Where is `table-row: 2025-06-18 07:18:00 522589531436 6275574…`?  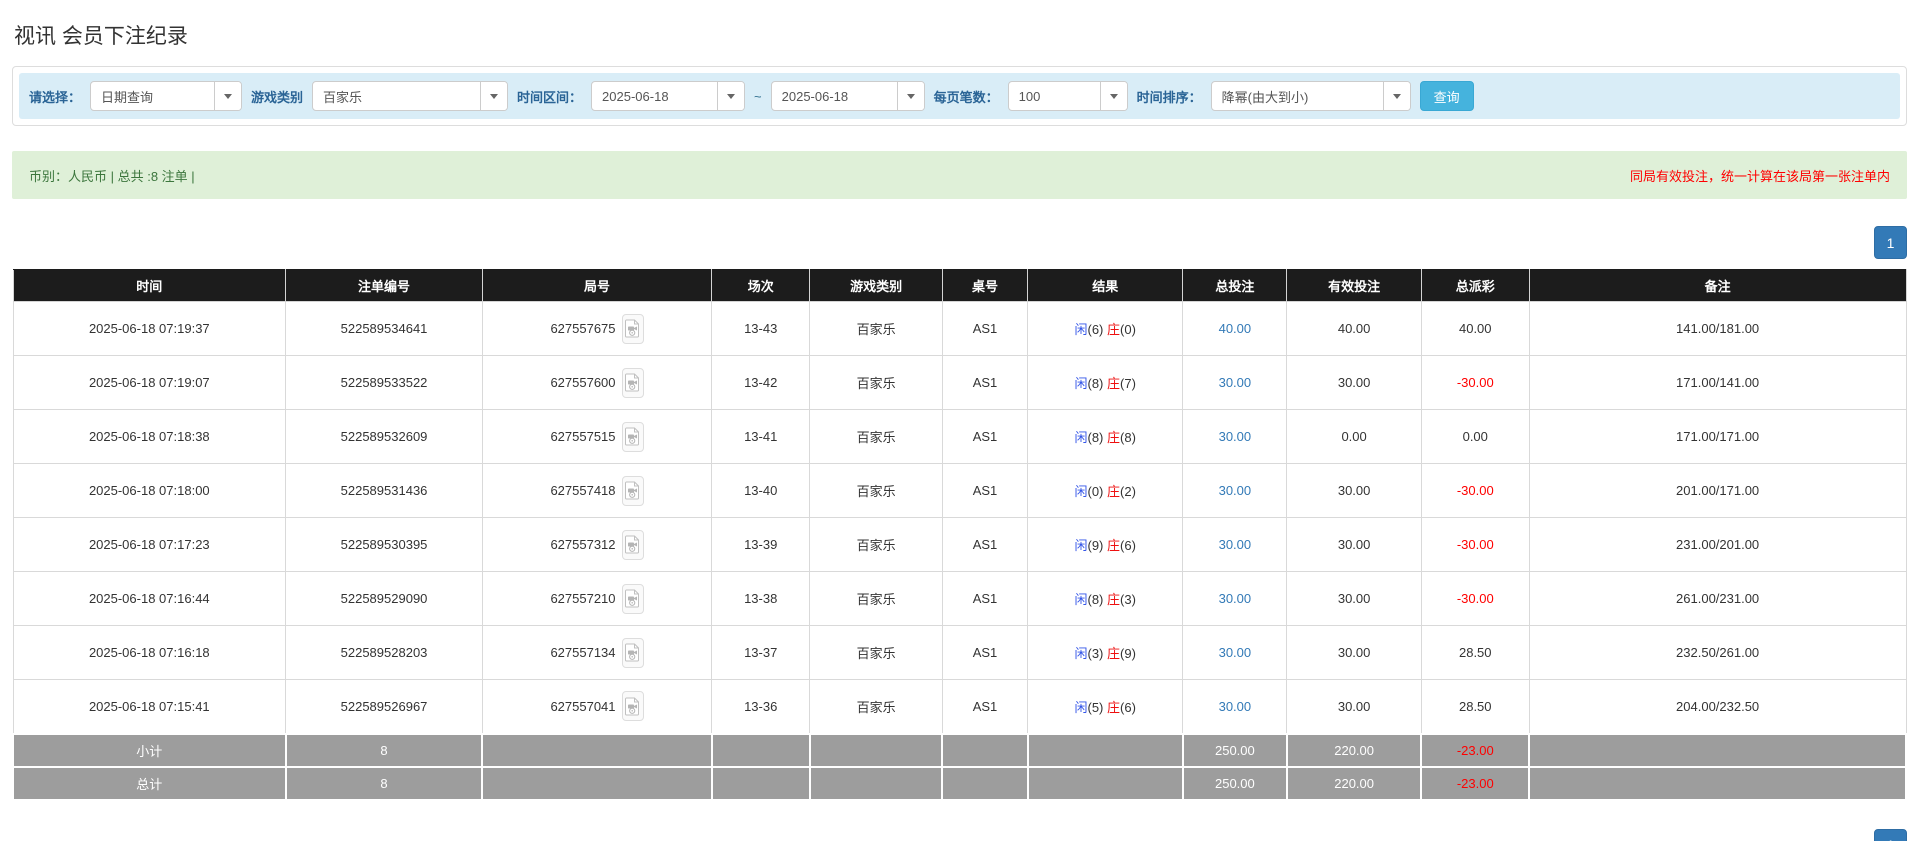
table-row: 2025-06-18 07:18:00 522589531436 6275574… is located at coordinates (959, 490).